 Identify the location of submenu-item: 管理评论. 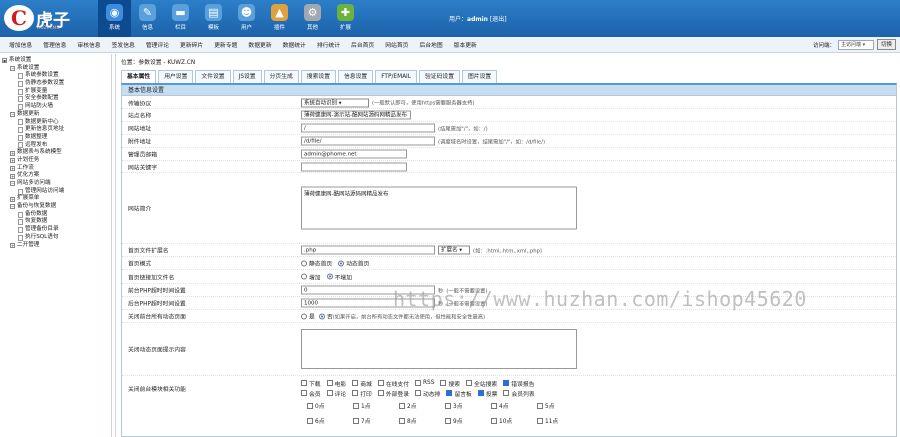
(157, 44).